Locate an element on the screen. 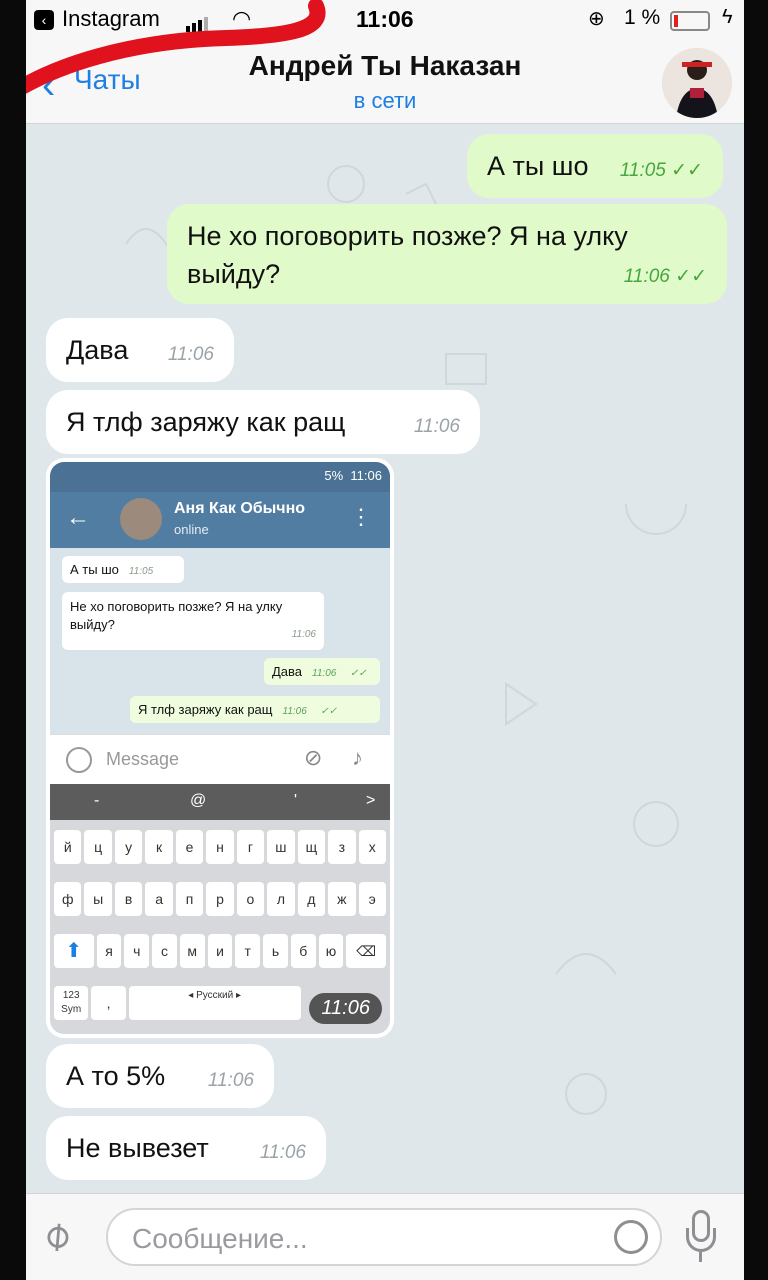 Image resolution: width=768 pixels, height=1280 pixels. key: е is located at coordinates (189, 847).